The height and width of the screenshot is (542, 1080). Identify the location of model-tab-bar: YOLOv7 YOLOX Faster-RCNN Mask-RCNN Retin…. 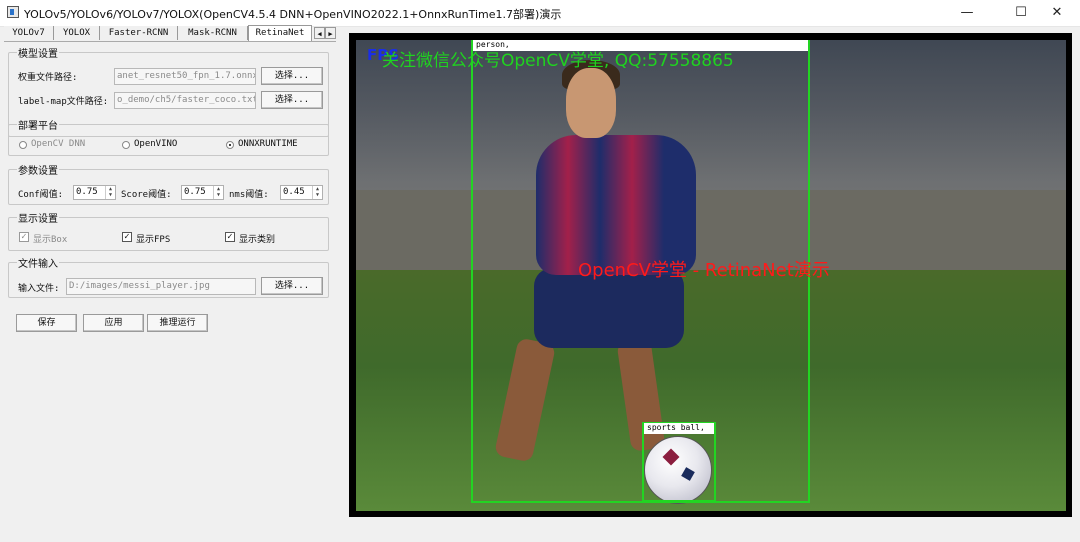
(170, 33).